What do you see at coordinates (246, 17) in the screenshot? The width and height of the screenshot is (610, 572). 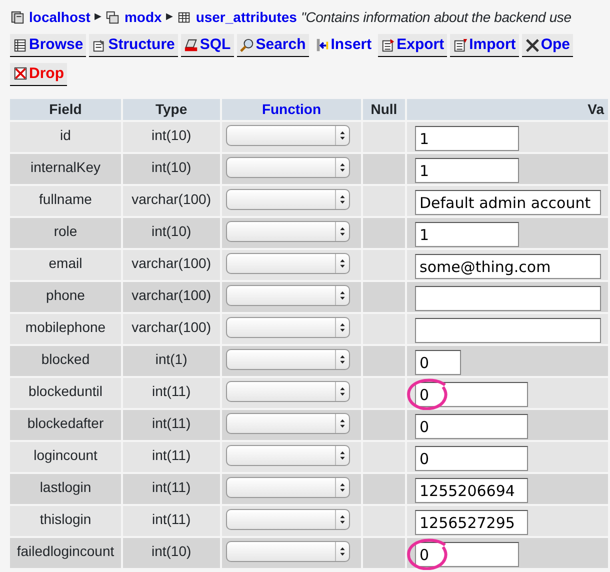 I see `breadcrumb-link: user_attributes` at bounding box center [246, 17].